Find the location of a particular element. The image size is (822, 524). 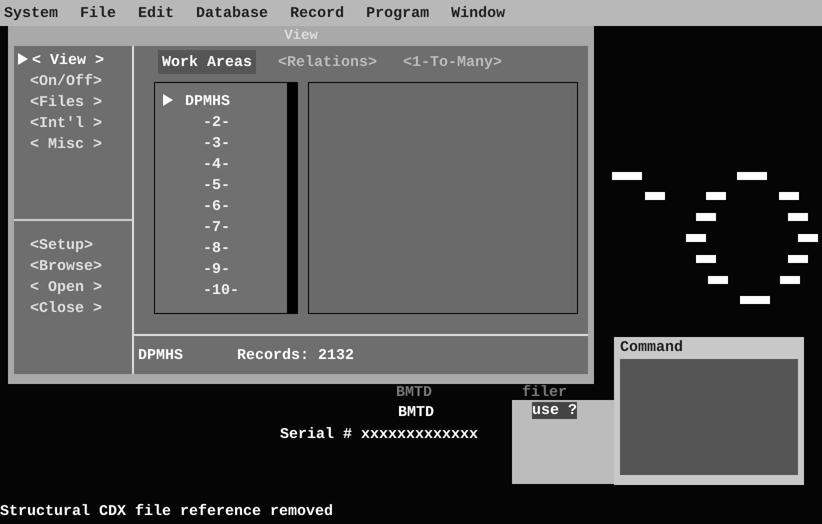

desktop-text: filer is located at coordinates (545, 393).